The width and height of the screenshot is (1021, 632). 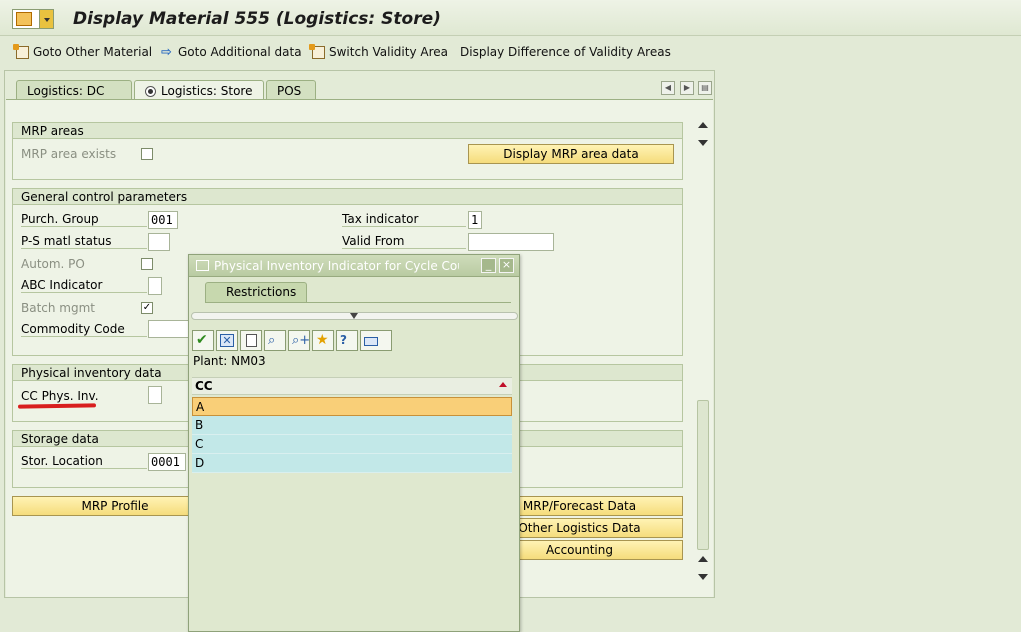 I want to click on tab-logistics-dc: Logistics: DC, so click(x=74, y=90).